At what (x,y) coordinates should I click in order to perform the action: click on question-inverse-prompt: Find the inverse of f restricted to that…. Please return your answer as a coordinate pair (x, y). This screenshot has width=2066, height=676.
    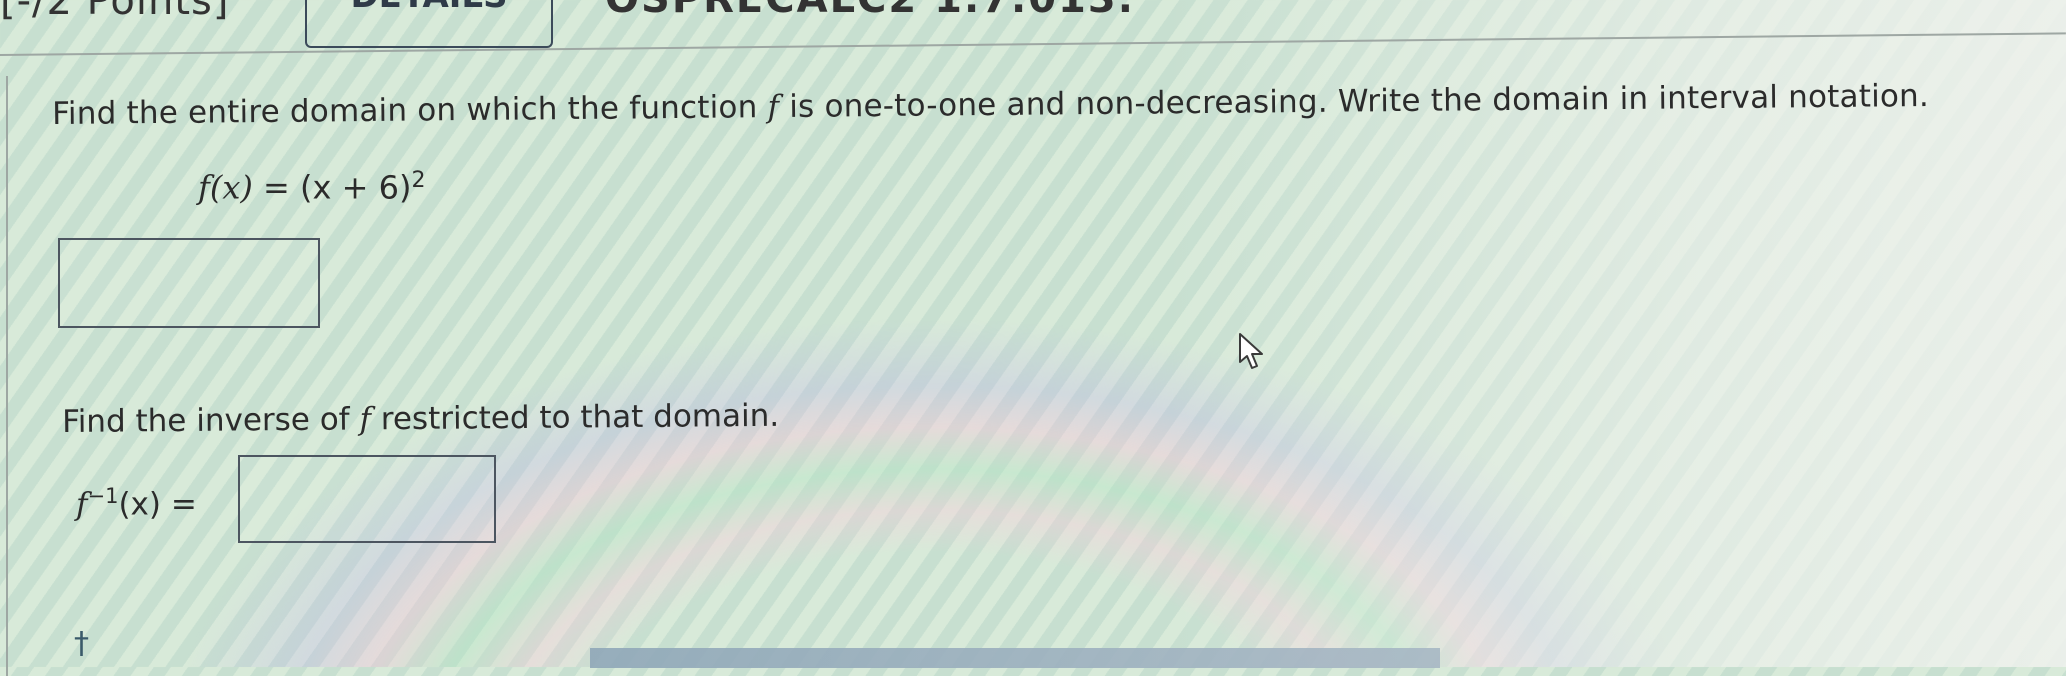
    Looking at the image, I should click on (420, 419).